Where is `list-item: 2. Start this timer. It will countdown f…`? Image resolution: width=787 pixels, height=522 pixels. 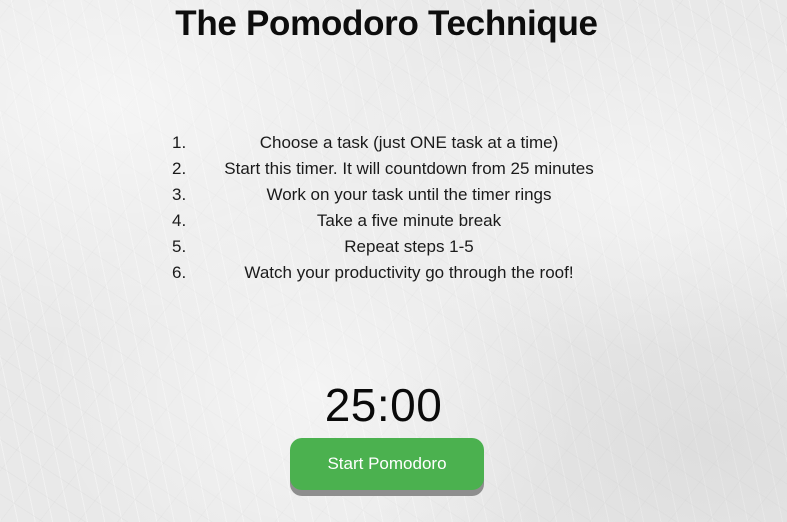
list-item: 2. Start this timer. It will countdown f… is located at coordinates (390, 170).